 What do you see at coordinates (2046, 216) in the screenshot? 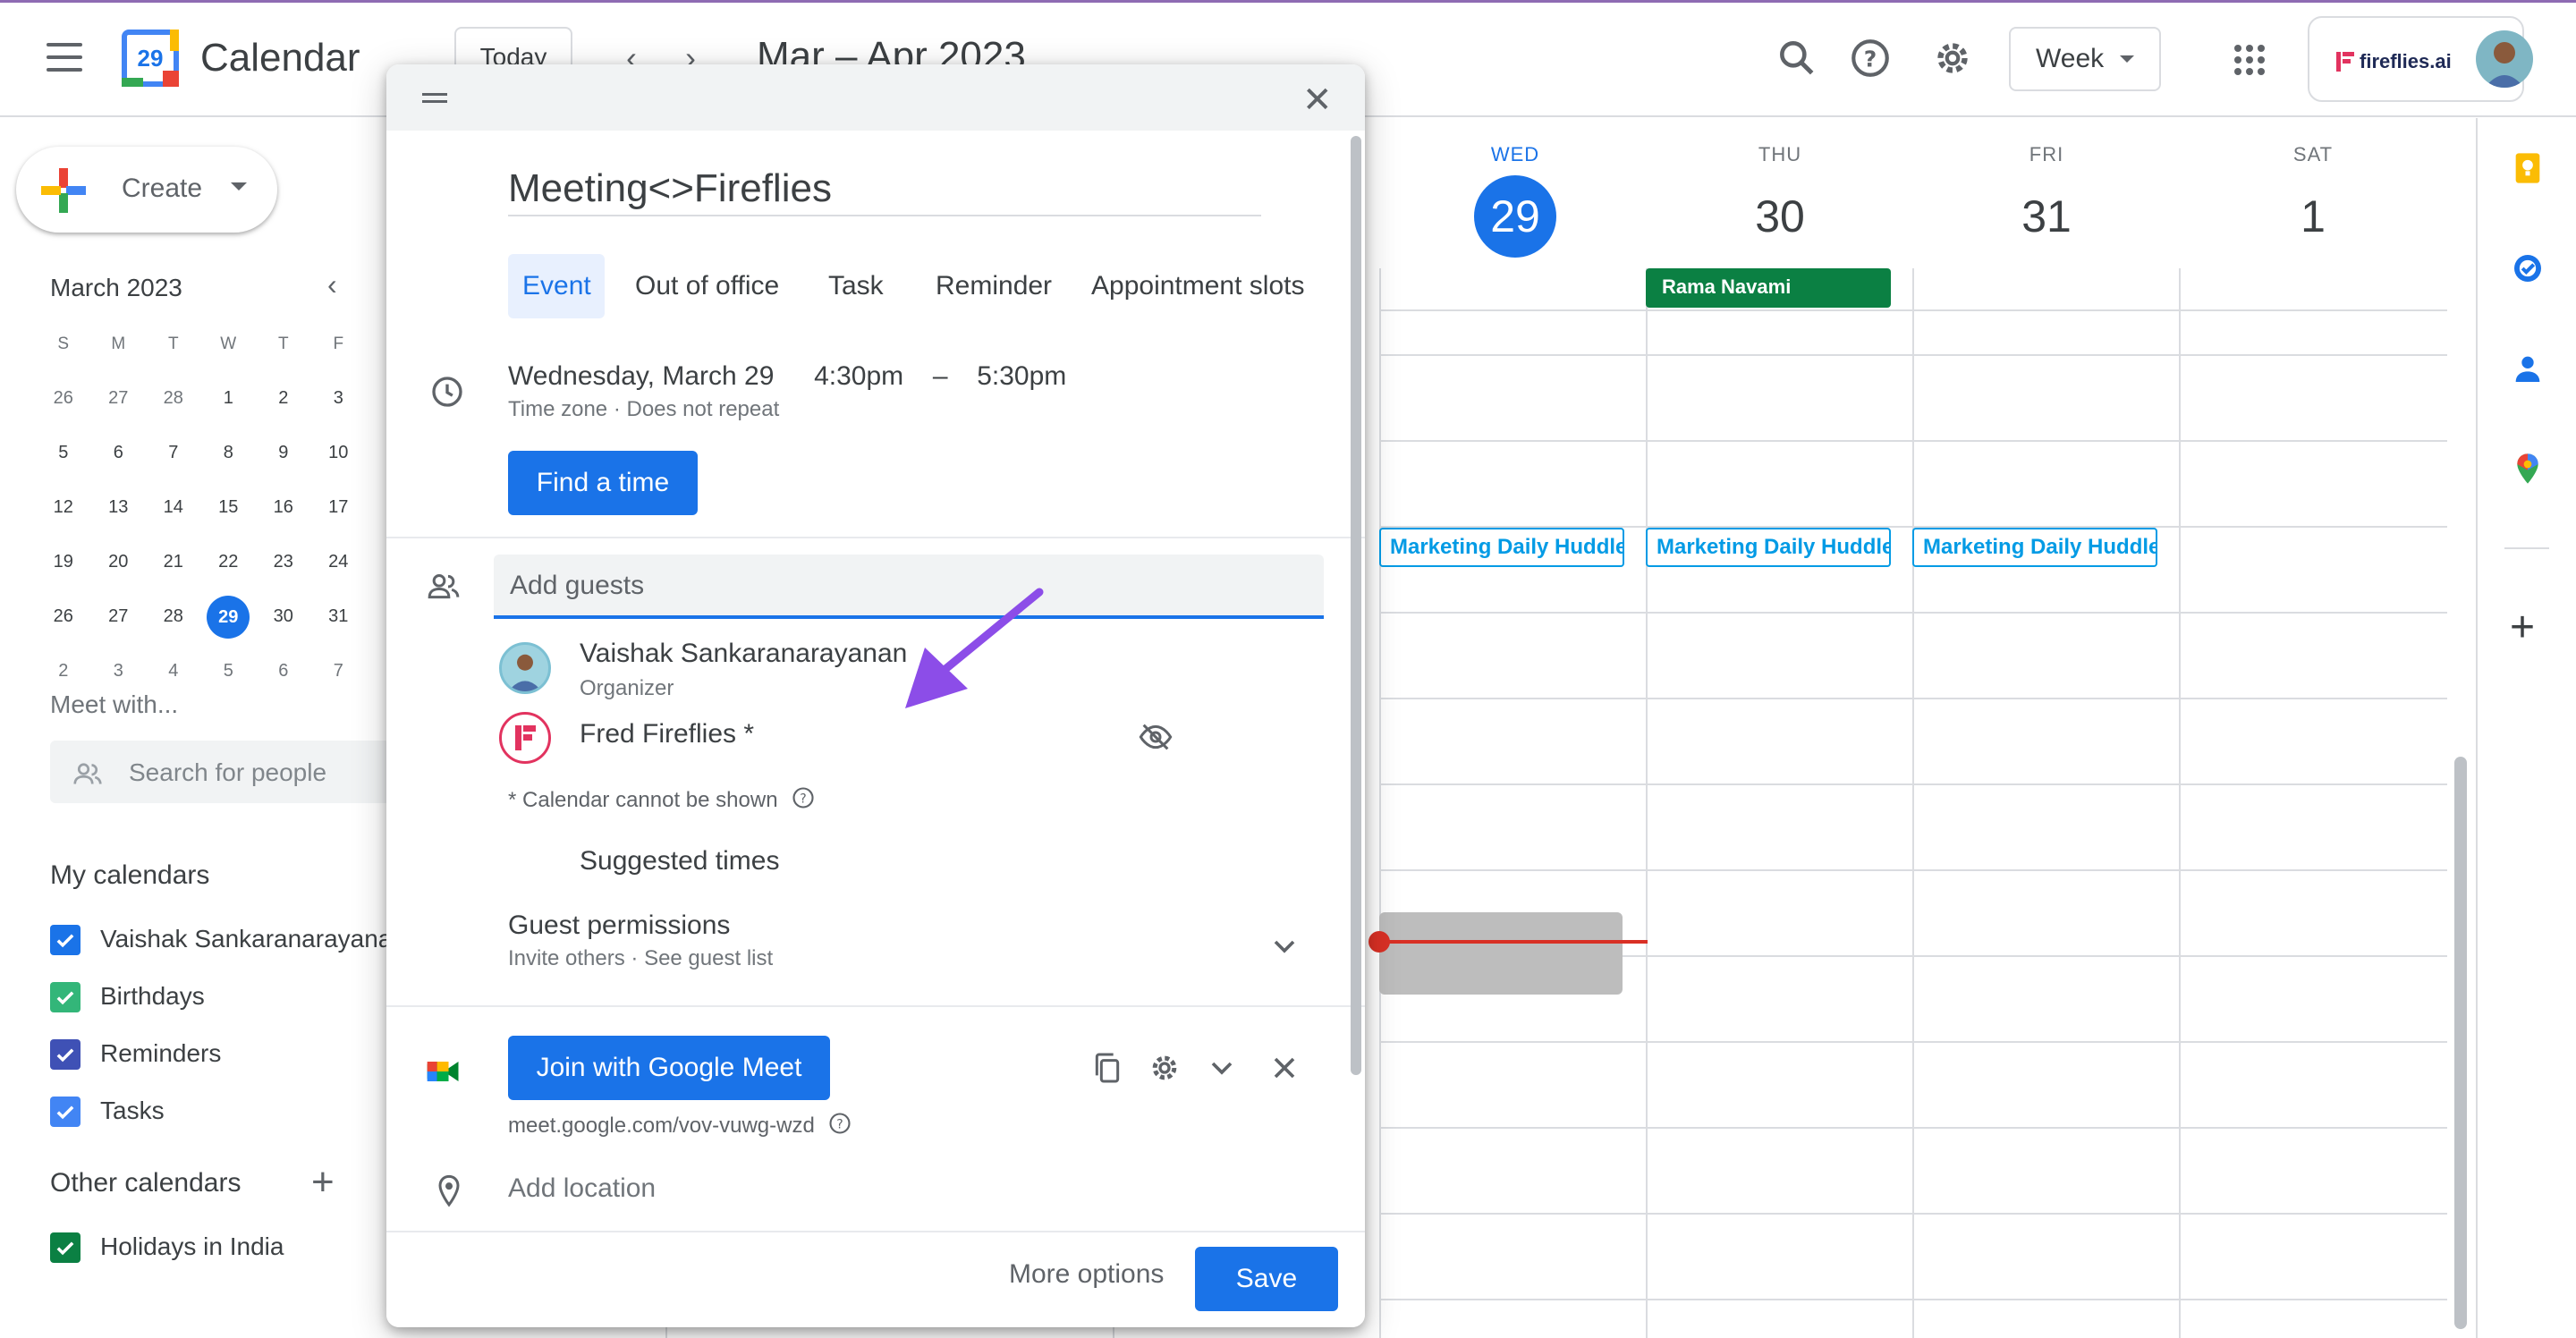
I see `day-number: 31` at bounding box center [2046, 216].